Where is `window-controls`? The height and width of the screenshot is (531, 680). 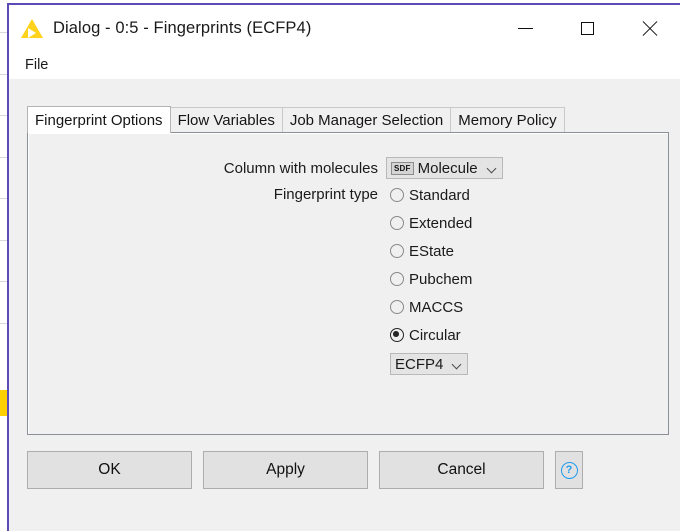
window-controls is located at coordinates (587, 28).